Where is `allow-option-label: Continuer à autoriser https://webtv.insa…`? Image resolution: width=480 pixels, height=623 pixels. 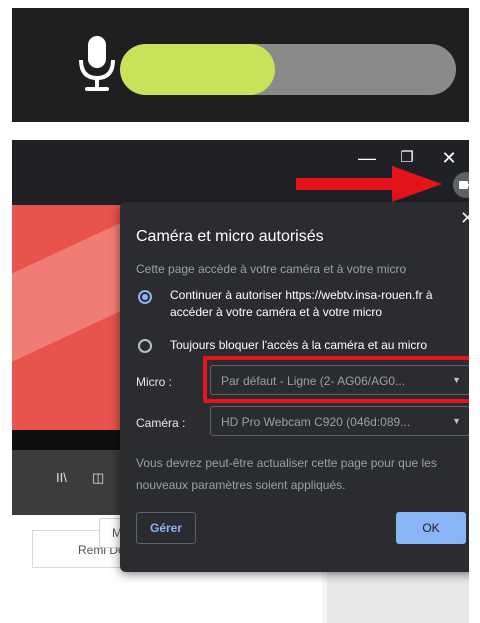 allow-option-label: Continuer à autoriser https://webtv.insa… is located at coordinates (319, 304).